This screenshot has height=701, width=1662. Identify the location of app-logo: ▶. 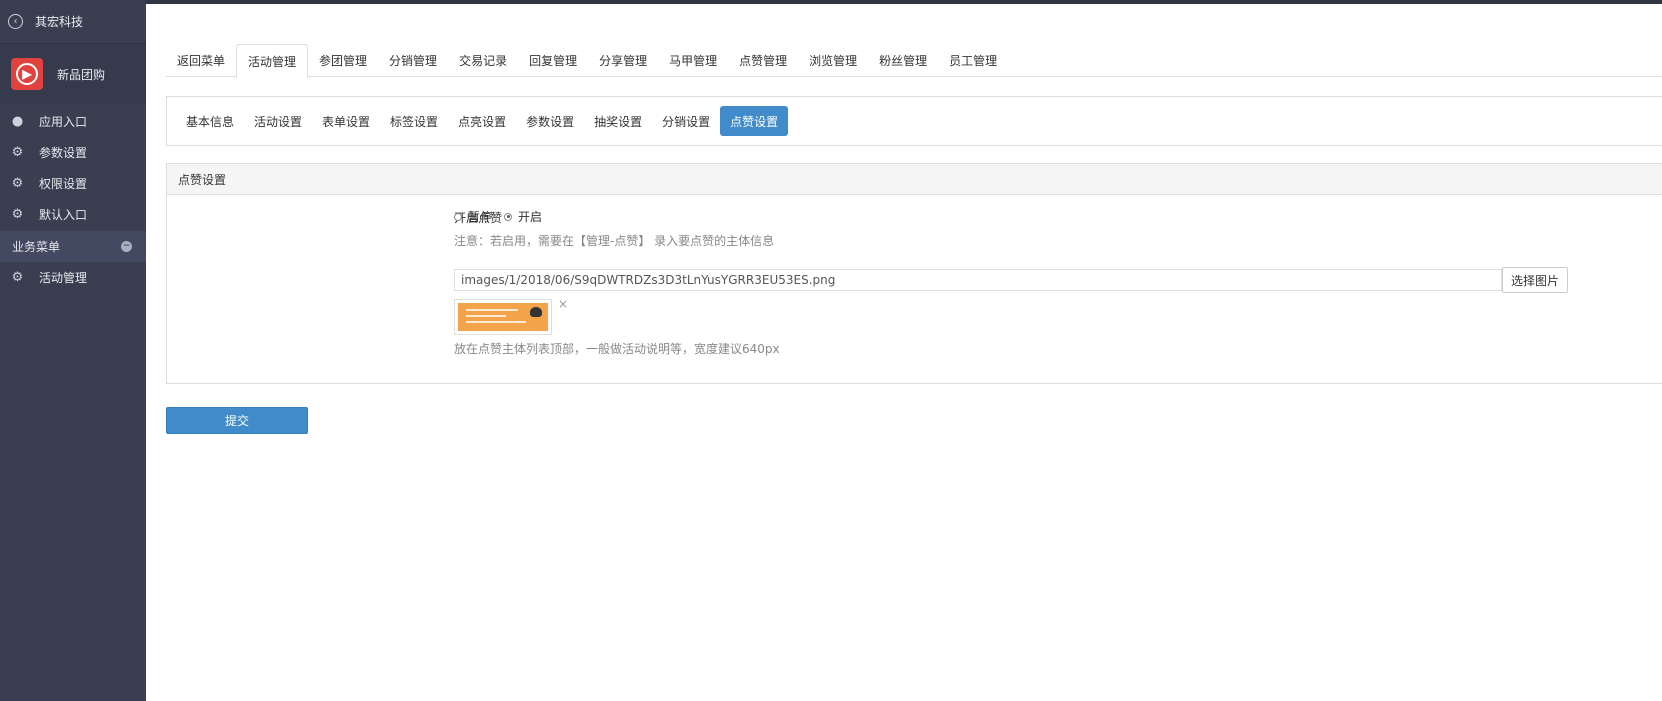
(27, 74).